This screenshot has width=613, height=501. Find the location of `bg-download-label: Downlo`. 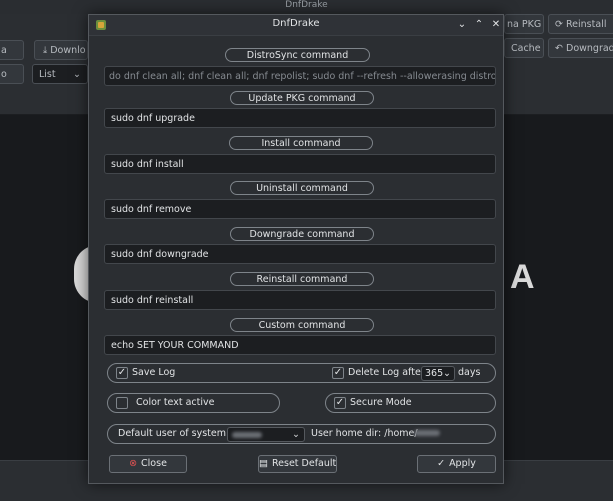

bg-download-label: Downlo is located at coordinates (68, 50).